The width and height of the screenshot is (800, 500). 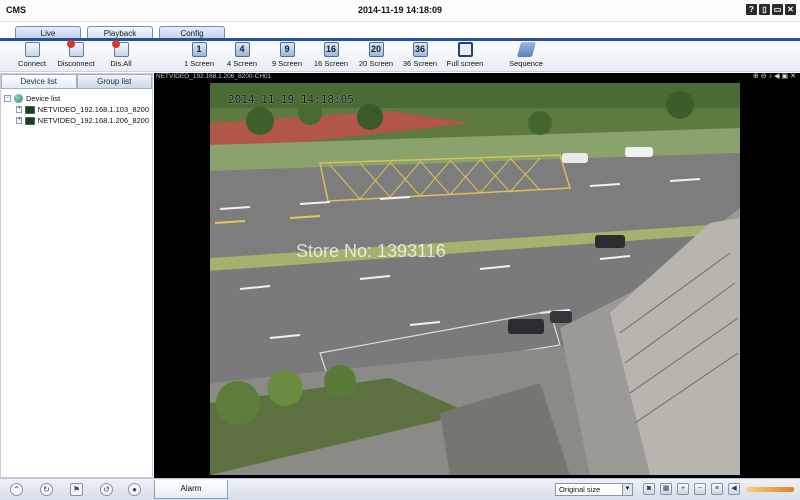 I want to click on sequence-button: Sequence, so click(x=526, y=55).